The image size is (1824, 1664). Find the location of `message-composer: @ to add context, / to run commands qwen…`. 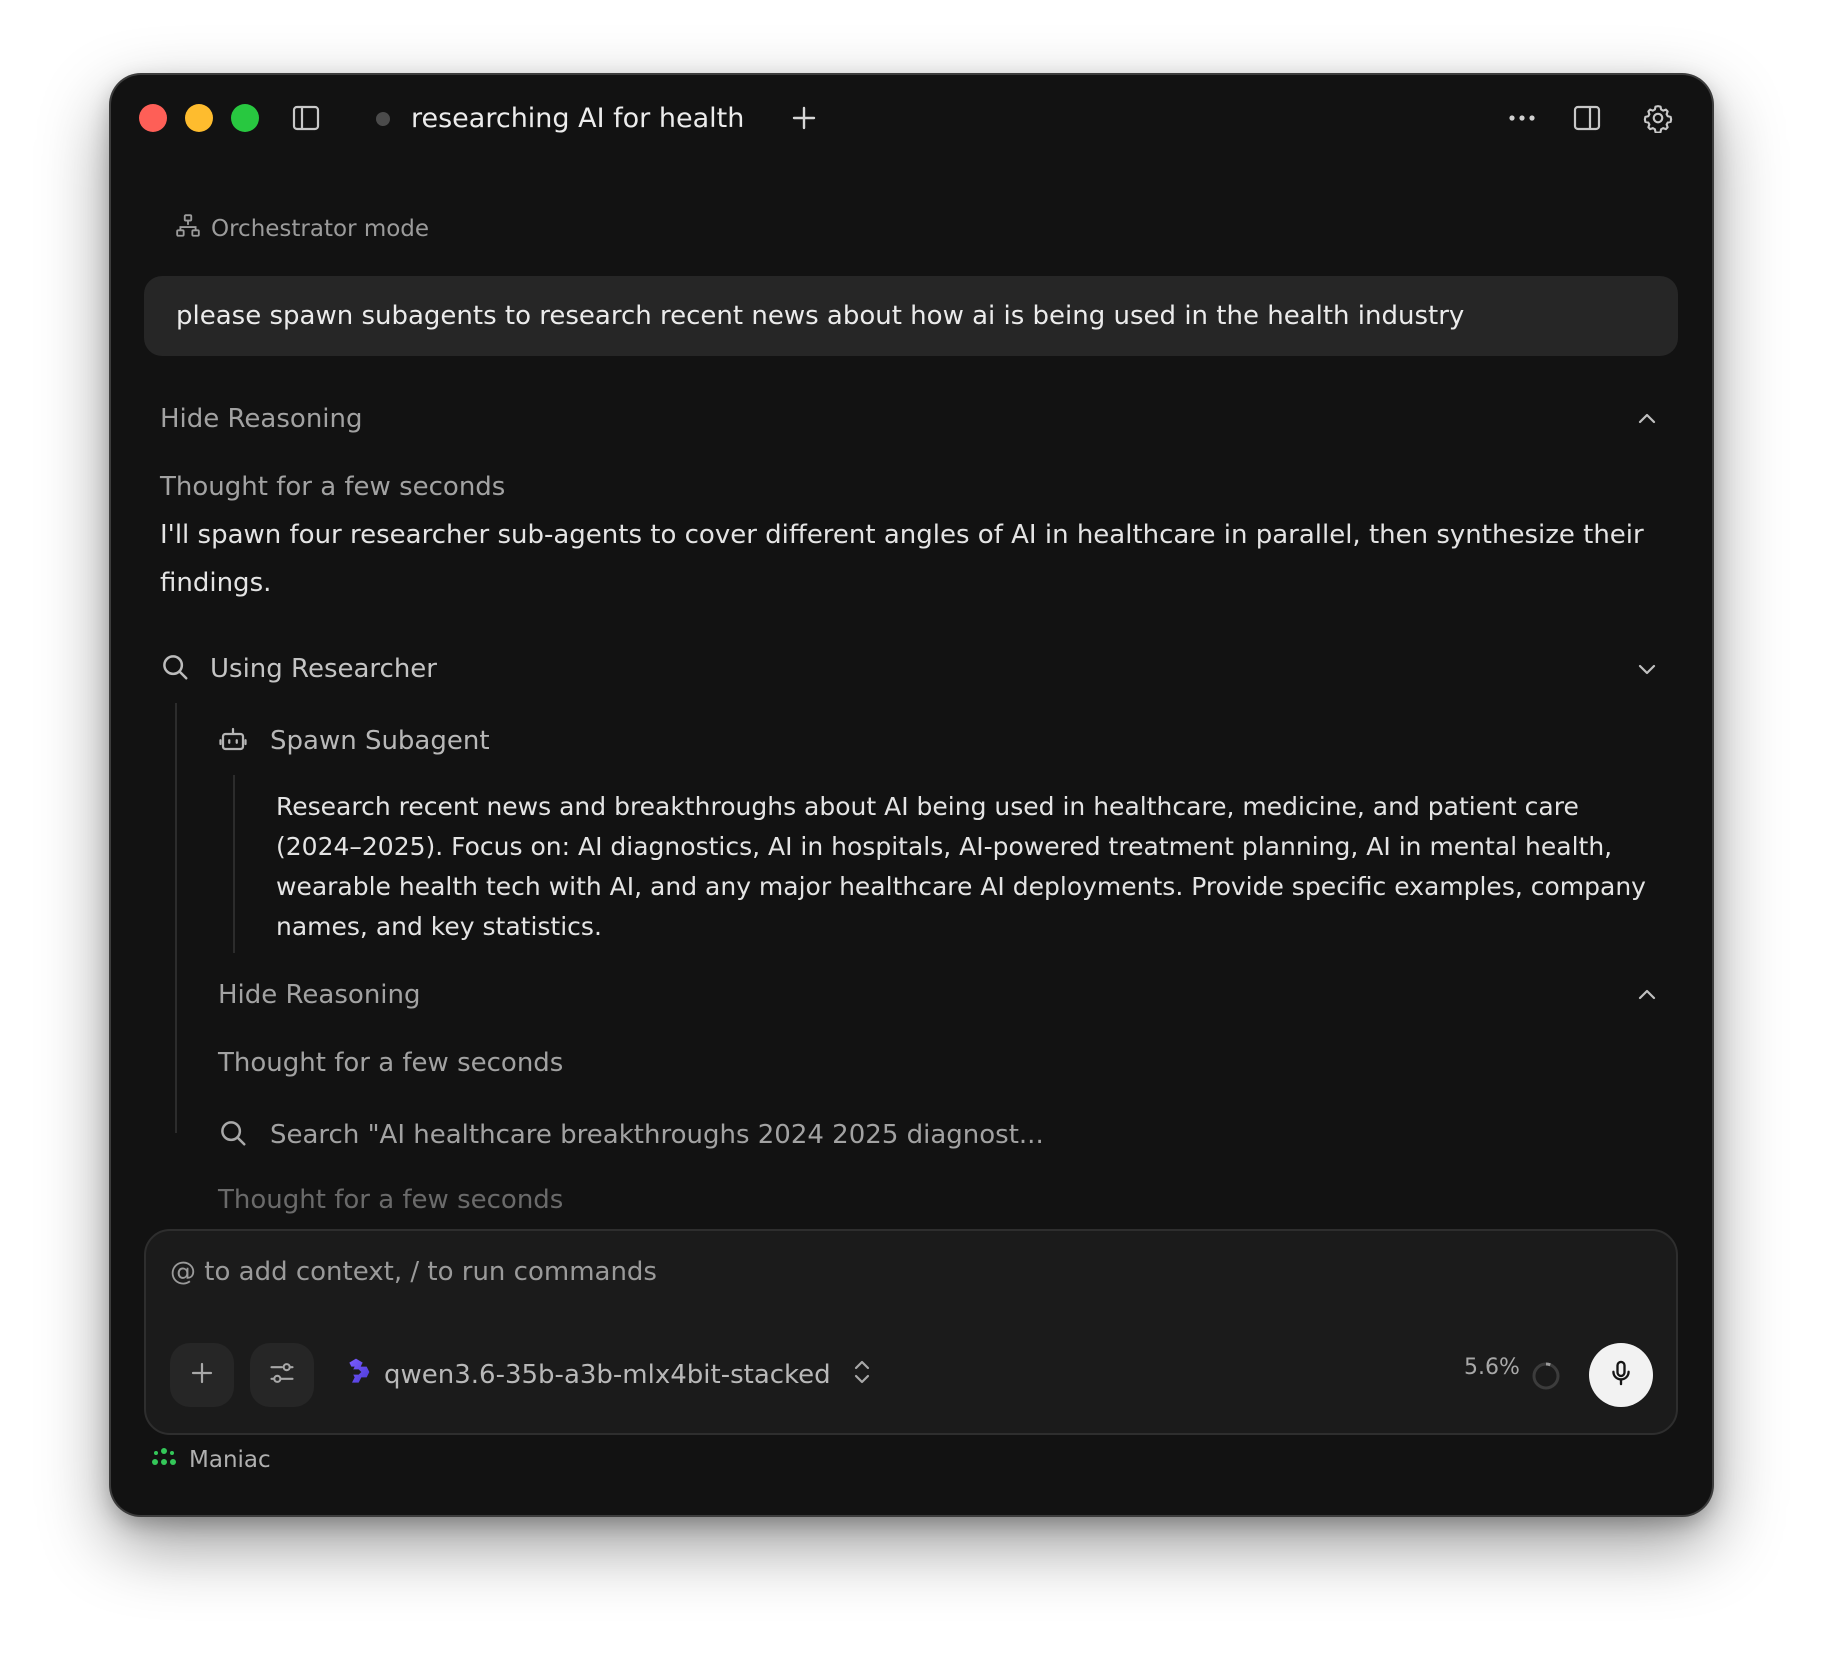

message-composer: @ to add context, / to run commands qwen… is located at coordinates (911, 1332).